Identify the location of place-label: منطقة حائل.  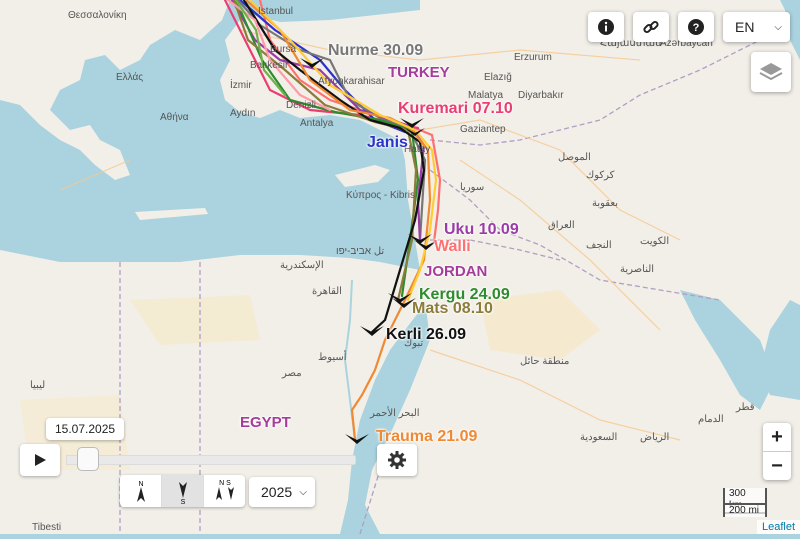
(544, 361).